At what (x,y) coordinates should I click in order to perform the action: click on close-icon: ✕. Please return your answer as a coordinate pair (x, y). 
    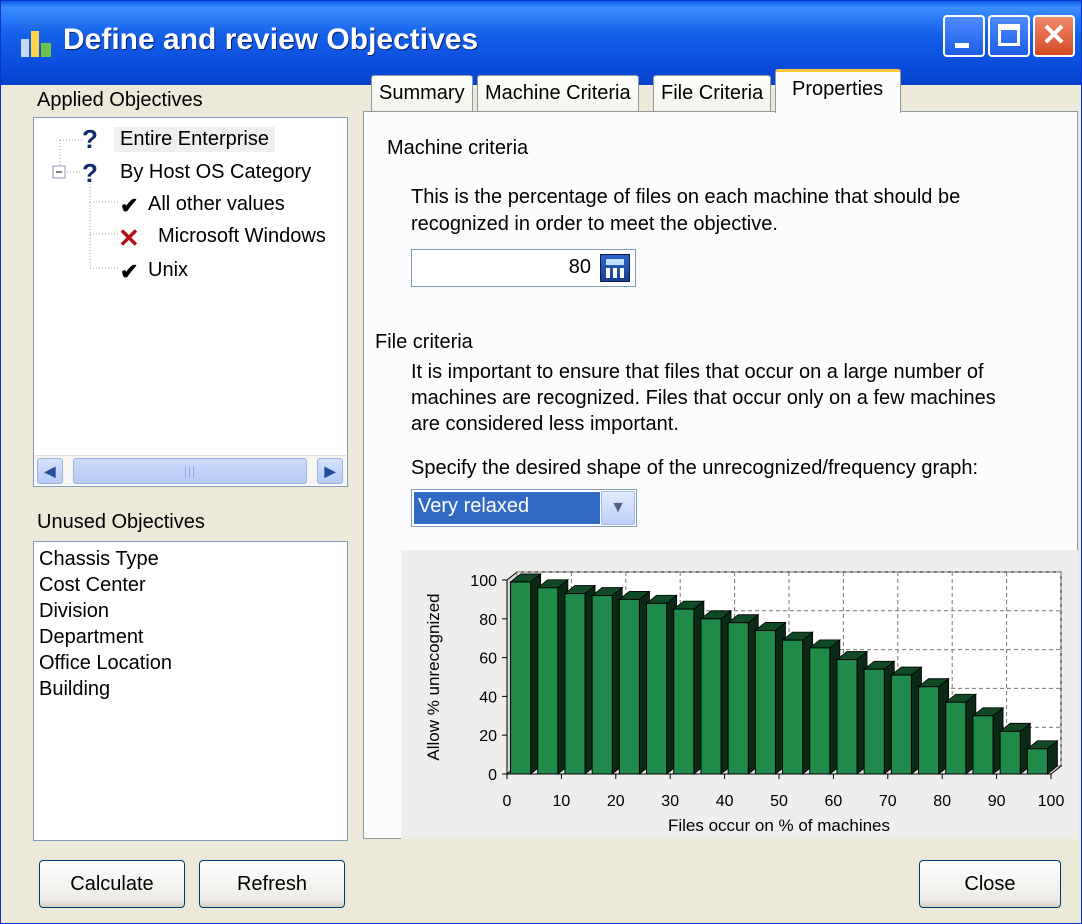
    Looking at the image, I should click on (1054, 35).